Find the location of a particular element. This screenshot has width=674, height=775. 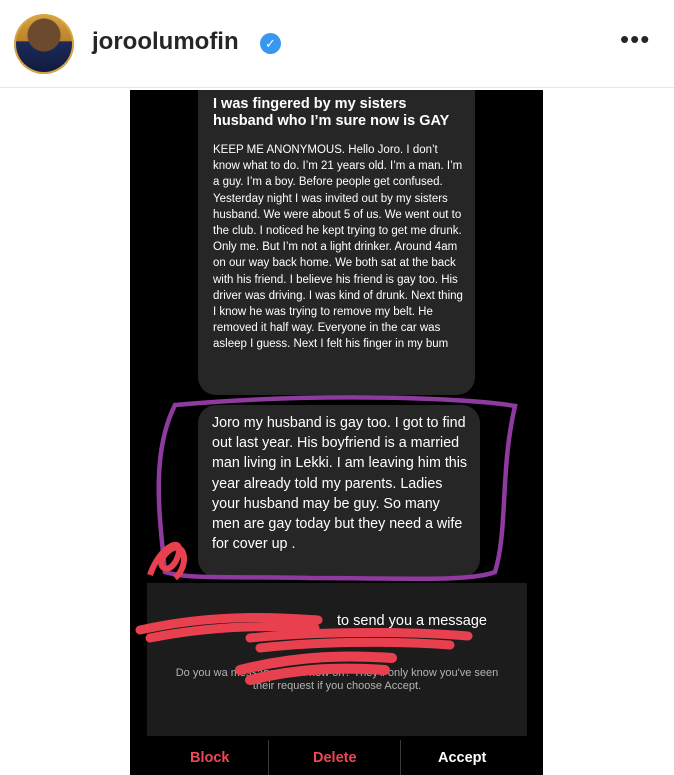

request-actions: Block Delete Accept is located at coordinates (336, 757).